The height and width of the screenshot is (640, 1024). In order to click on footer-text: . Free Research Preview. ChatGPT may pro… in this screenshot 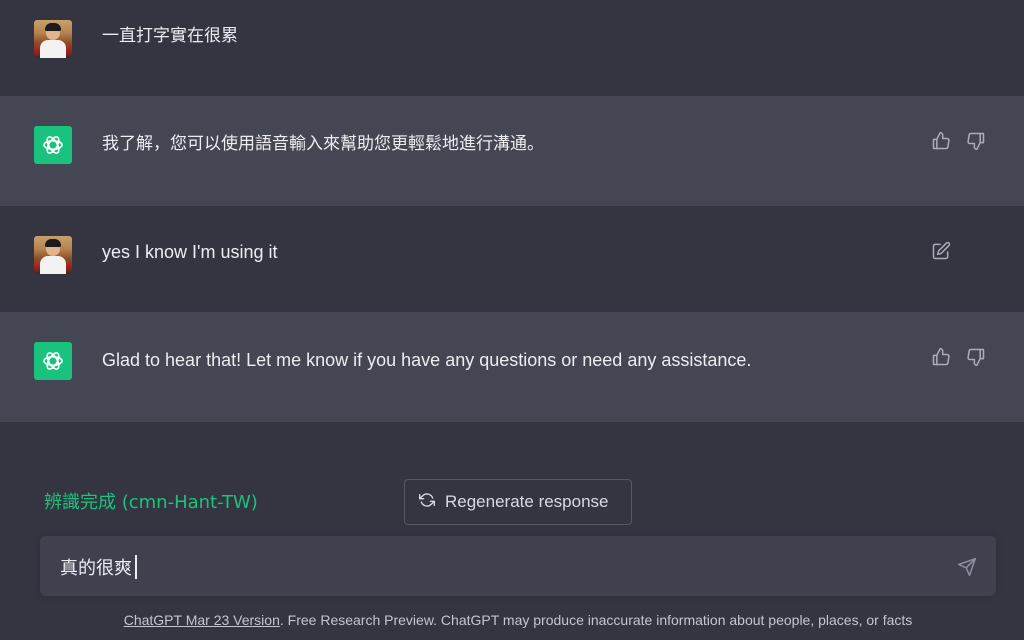, I will do `click(596, 620)`.